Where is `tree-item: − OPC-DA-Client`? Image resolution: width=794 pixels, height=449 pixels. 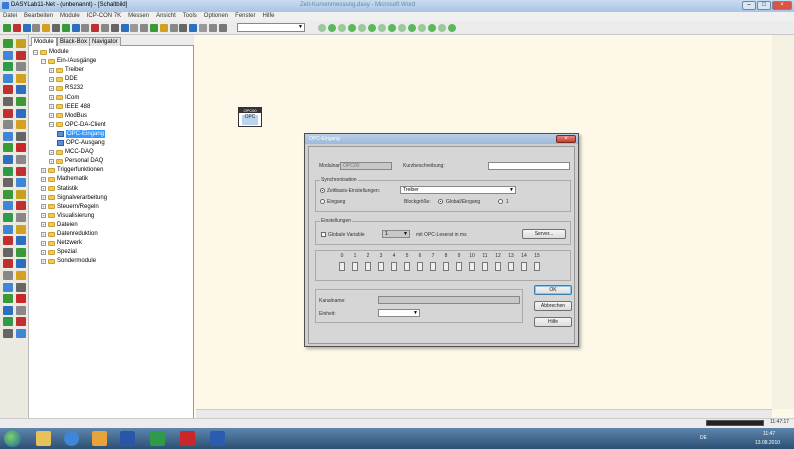 tree-item: − OPC-DA-Client is located at coordinates (77, 125).